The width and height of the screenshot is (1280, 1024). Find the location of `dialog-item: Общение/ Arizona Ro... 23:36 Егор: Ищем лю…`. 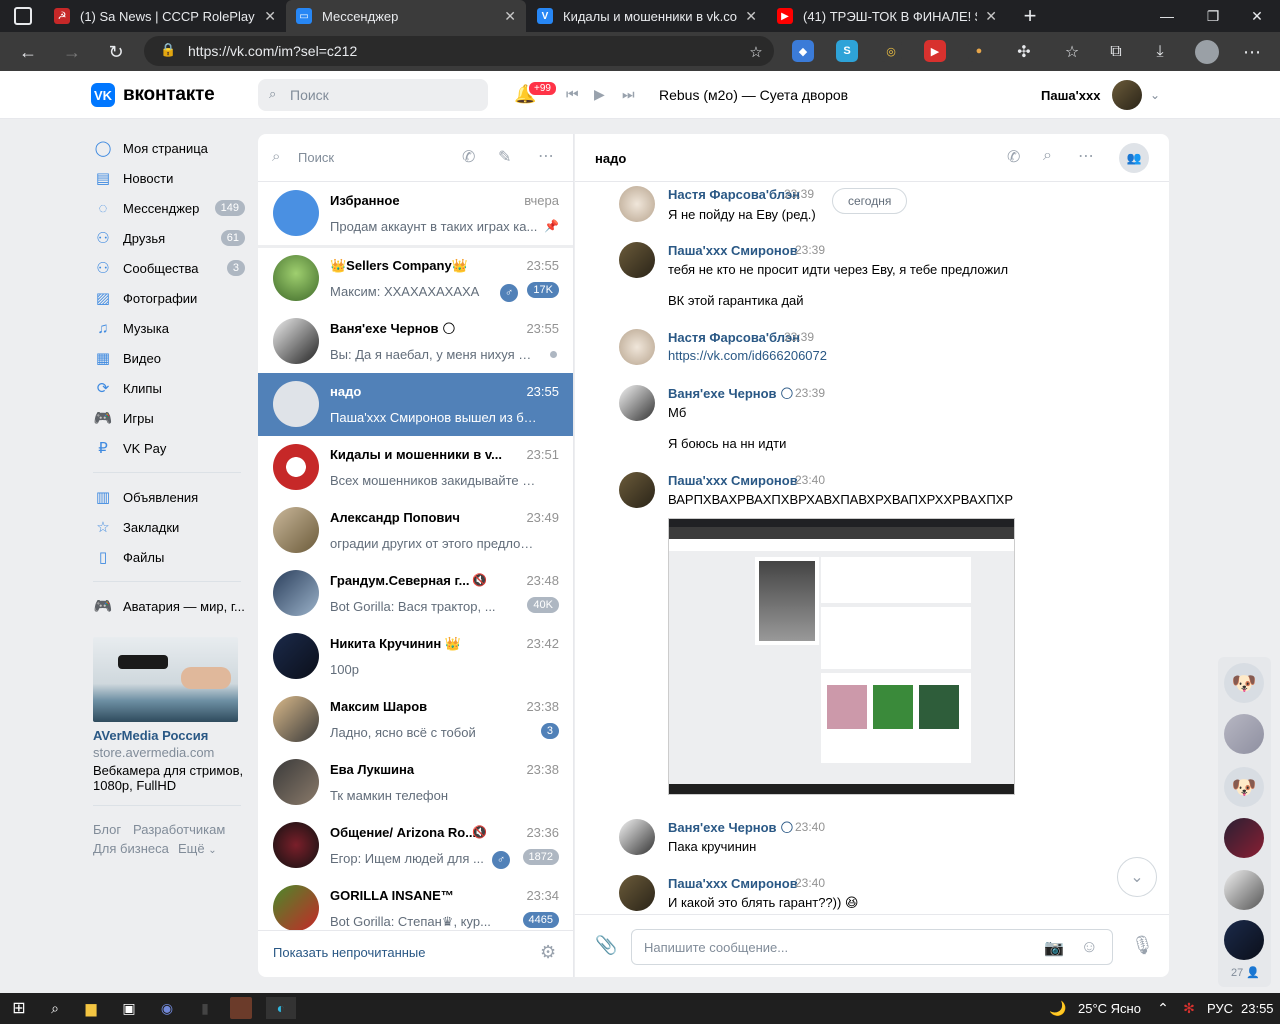

dialog-item: Общение/ Arizona Ro... 23:36 Егор: Ищем лю… is located at coordinates (415, 845).